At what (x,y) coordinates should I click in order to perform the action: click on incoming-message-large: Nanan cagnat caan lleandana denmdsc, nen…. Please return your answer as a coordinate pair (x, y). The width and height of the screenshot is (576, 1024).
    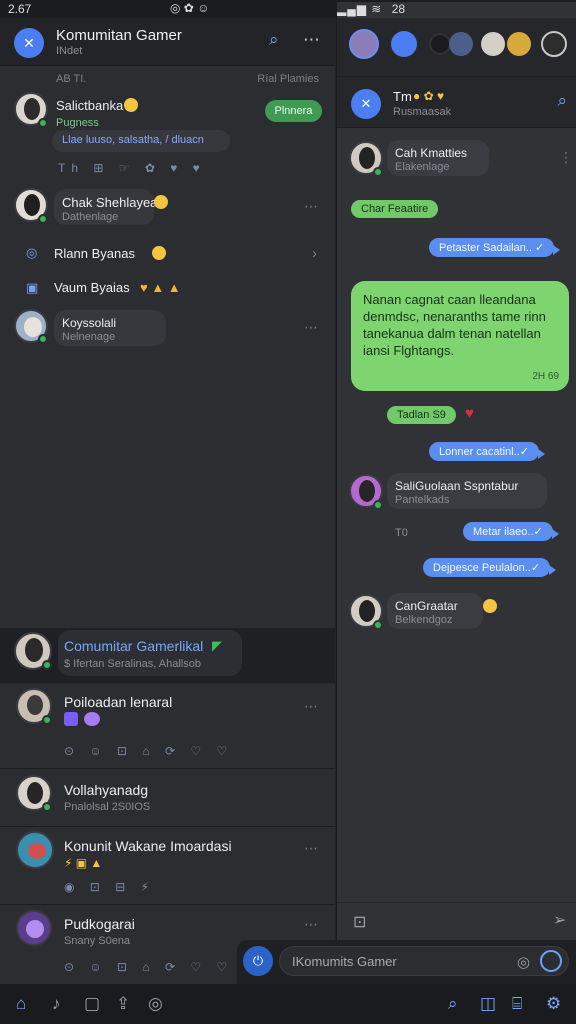
    Looking at the image, I should click on (460, 336).